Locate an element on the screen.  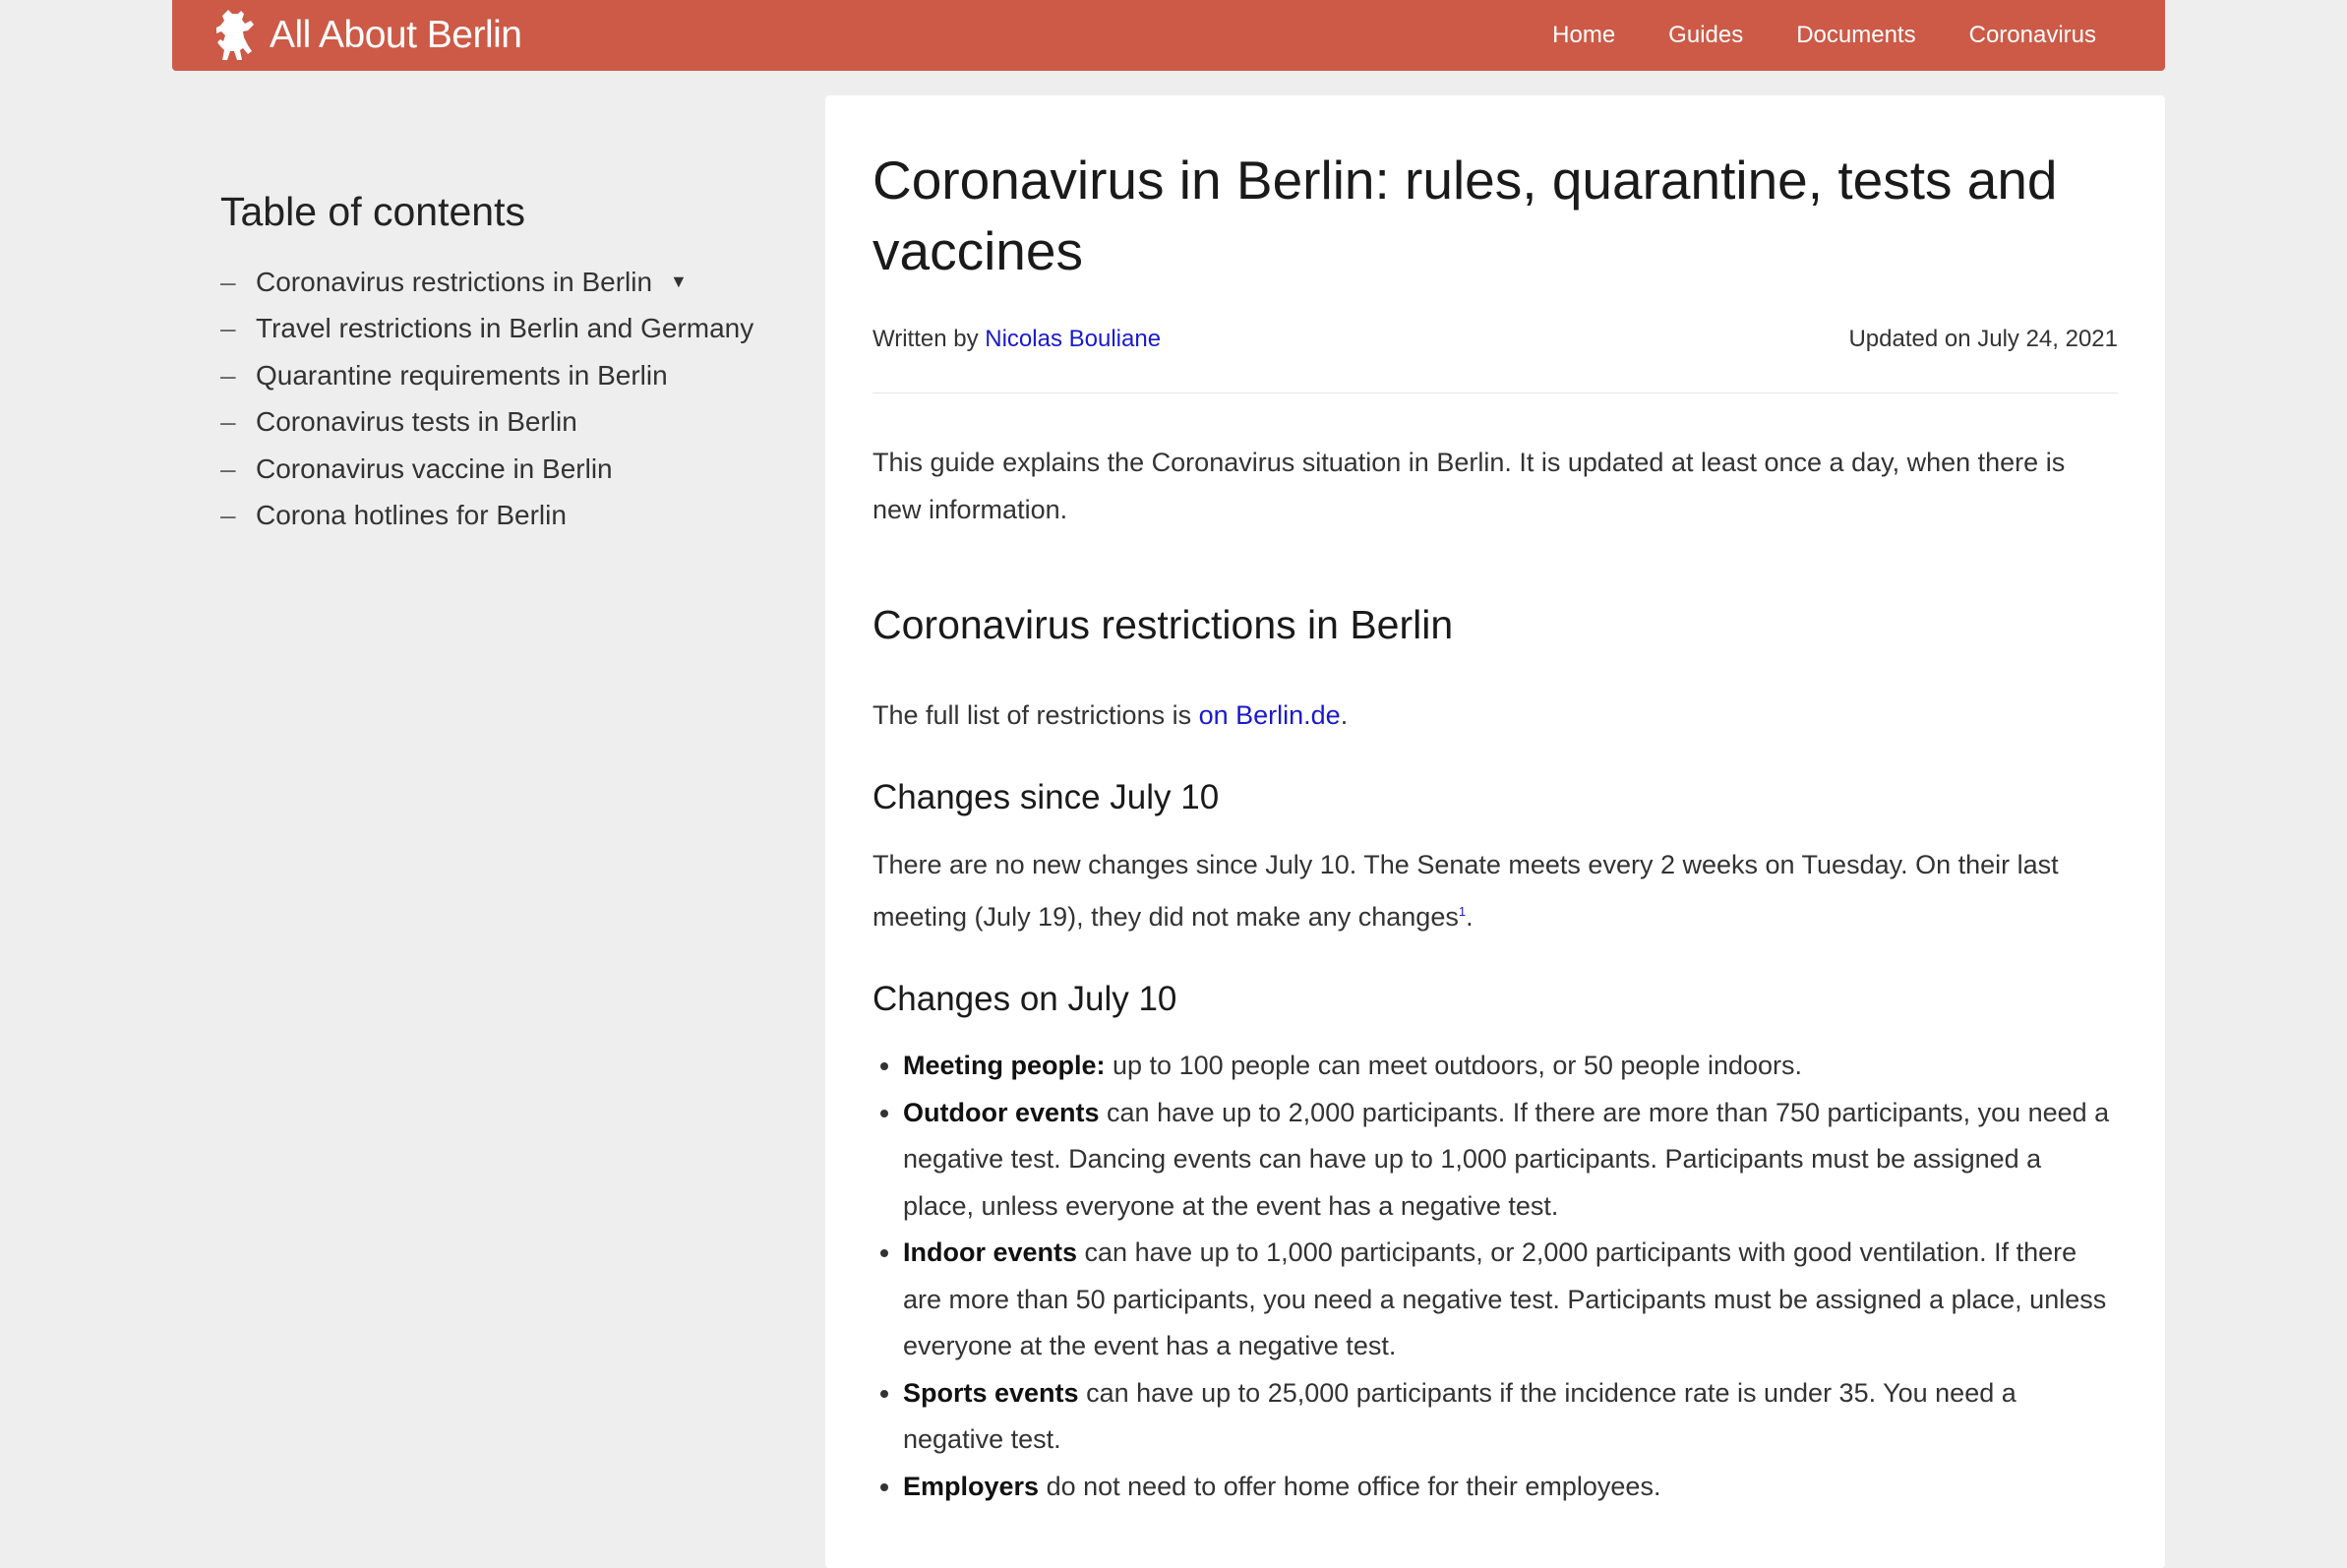
toc-item: – Coronavirus tests in Berlin is located at coordinates (515, 423).